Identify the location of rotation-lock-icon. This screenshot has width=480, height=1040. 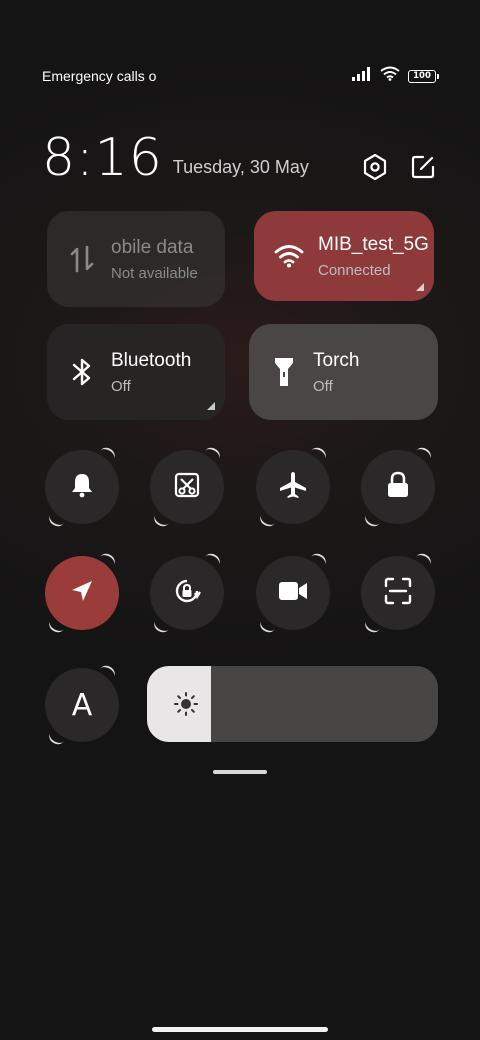
(187, 593).